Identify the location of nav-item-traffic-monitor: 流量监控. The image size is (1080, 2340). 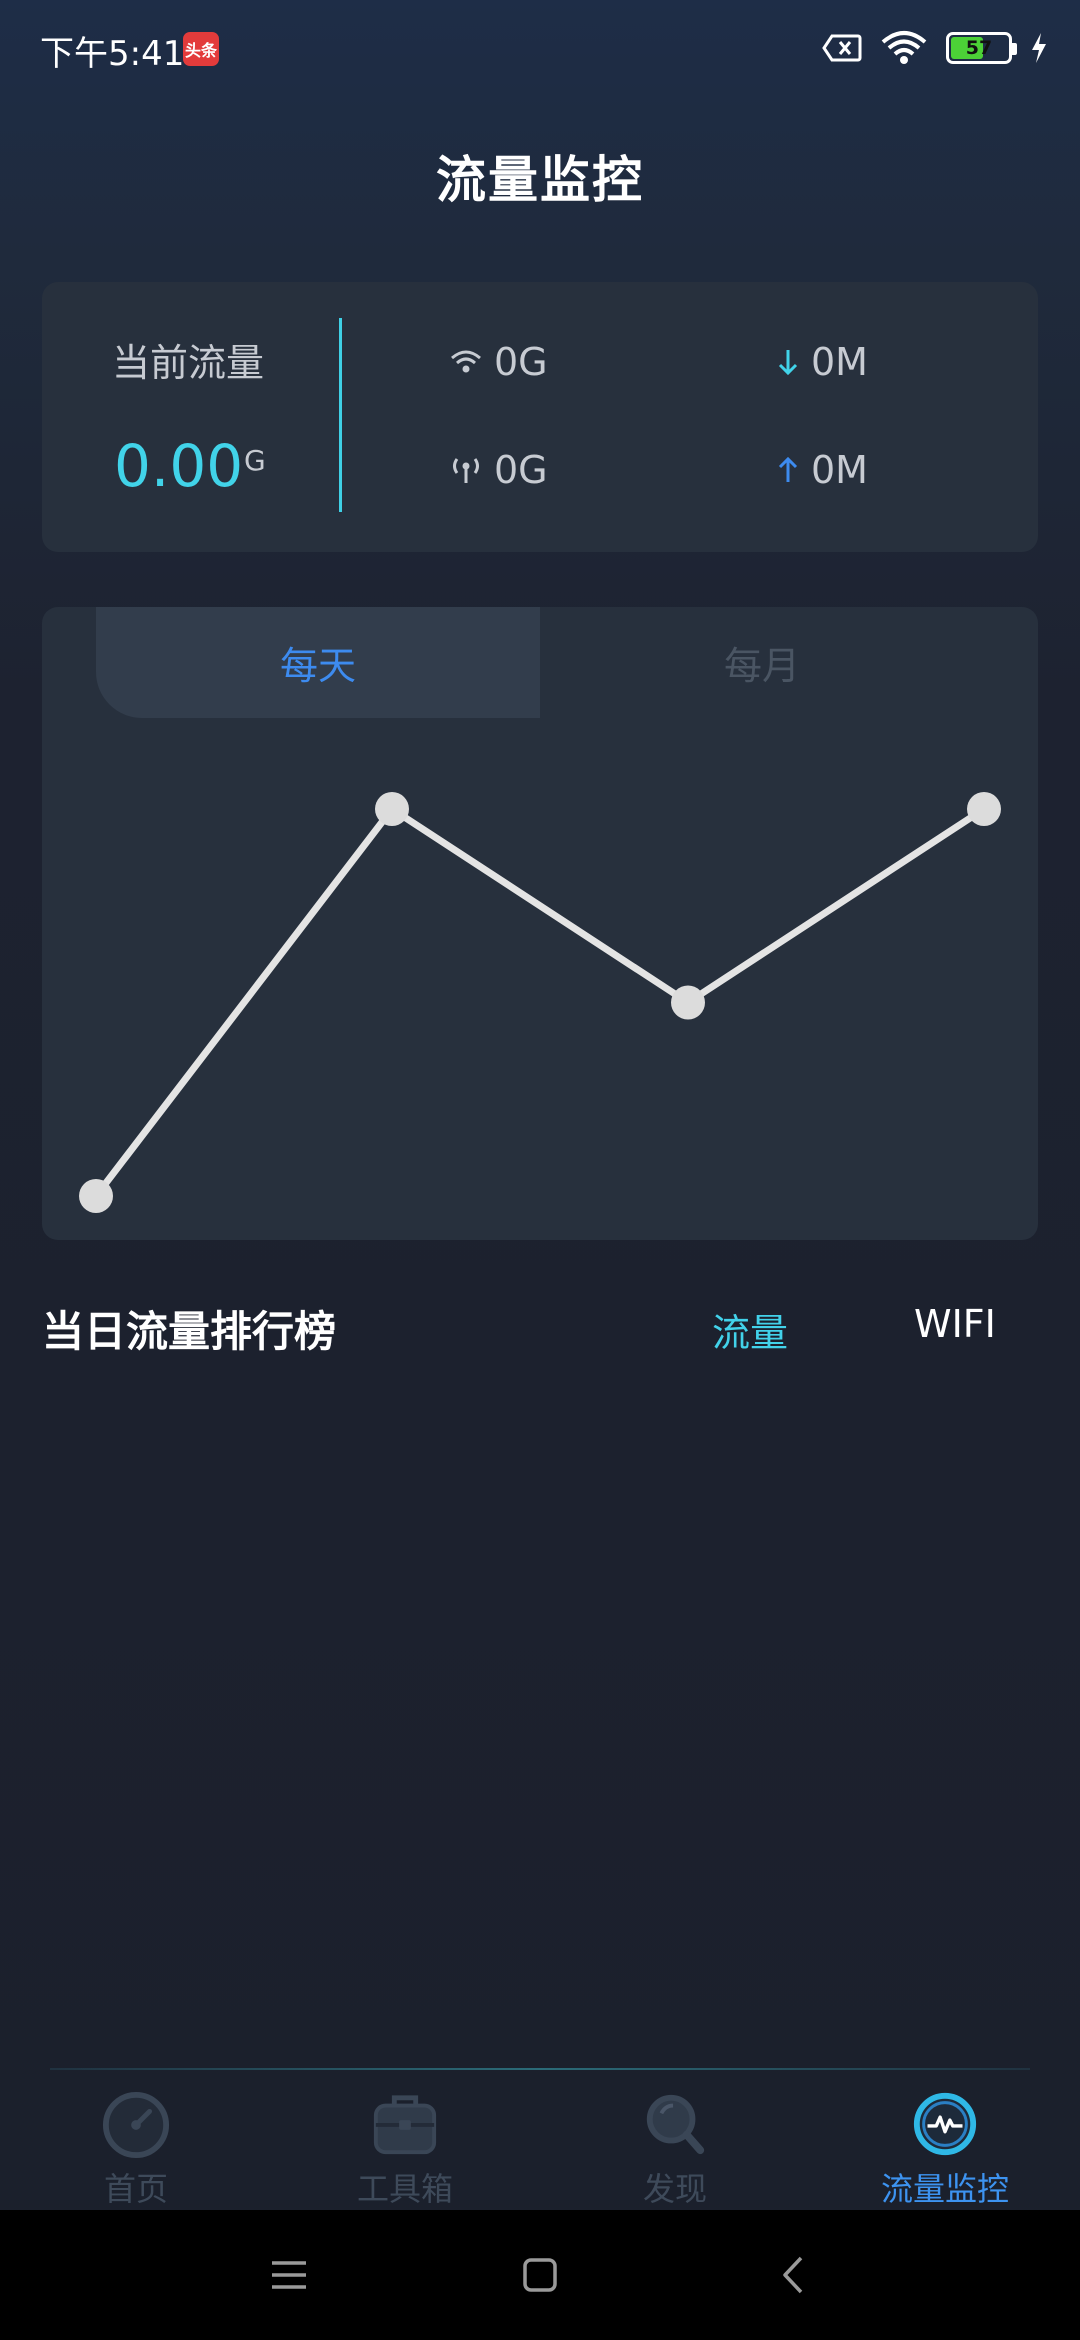
(945, 2145).